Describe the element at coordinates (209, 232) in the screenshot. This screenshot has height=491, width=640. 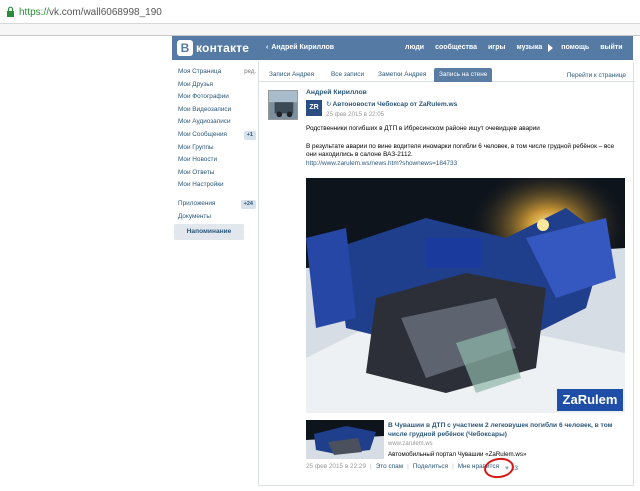
I see `reminder-button: Напоминание` at that location.